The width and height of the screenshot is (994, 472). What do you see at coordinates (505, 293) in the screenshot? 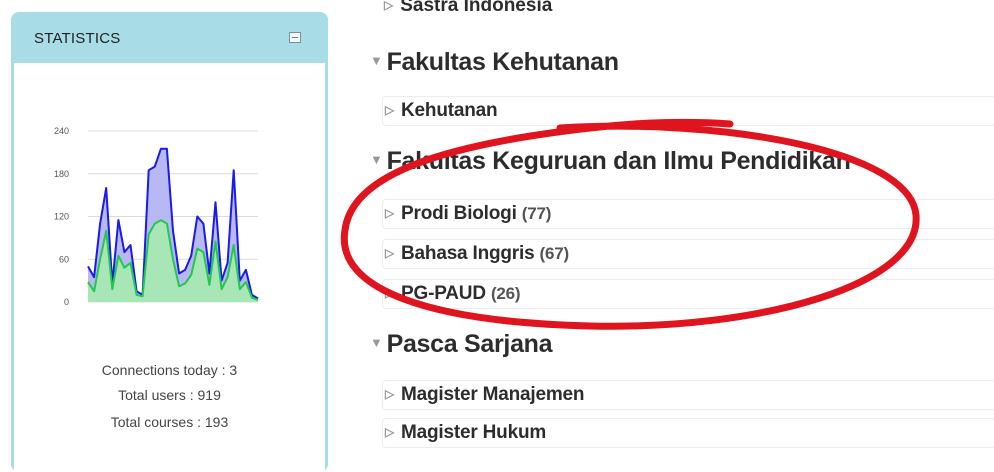
I see `course-count: (26)` at bounding box center [505, 293].